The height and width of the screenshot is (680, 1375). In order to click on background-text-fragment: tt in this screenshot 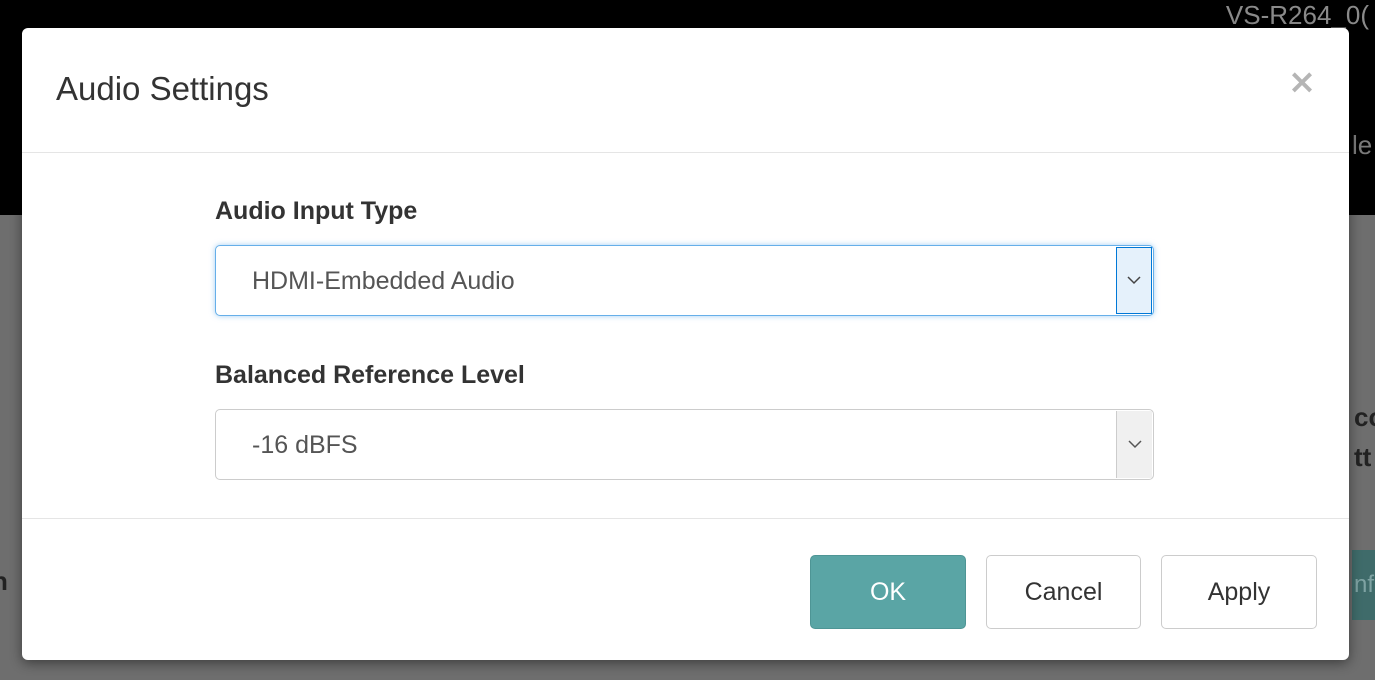, I will do `click(1363, 457)`.